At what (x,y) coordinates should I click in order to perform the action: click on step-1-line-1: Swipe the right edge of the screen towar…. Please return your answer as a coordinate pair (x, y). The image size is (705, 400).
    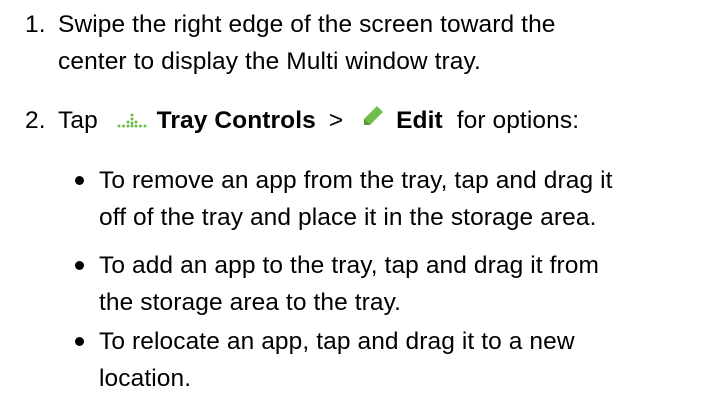
    Looking at the image, I should click on (307, 24).